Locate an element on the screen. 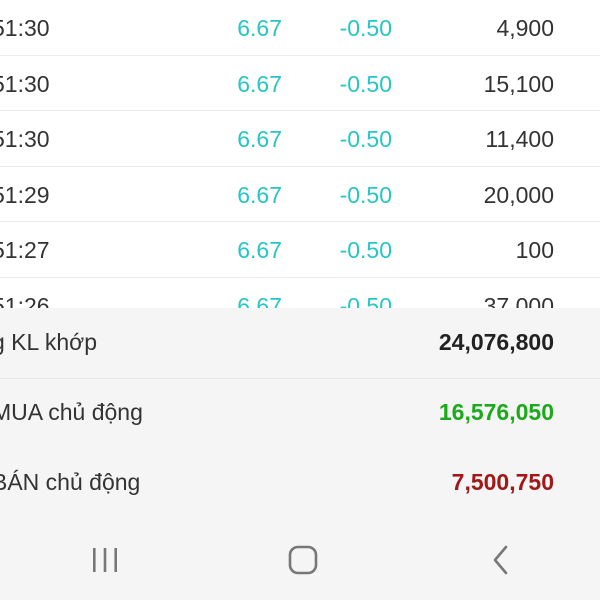 Image resolution: width=600 pixels, height=600 pixels. system-navigation-bar is located at coordinates (300, 559).